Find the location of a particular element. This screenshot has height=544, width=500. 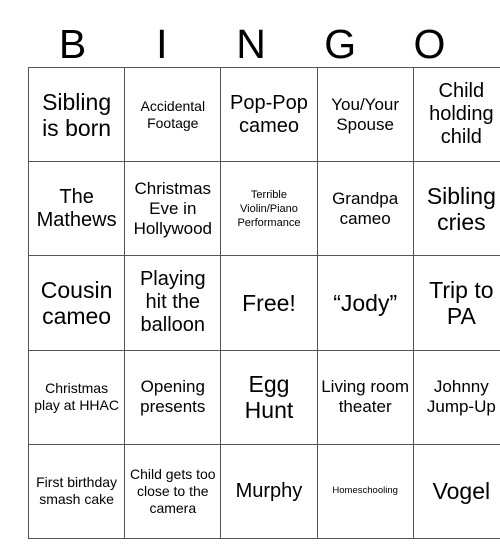

bingo-cell-label: Trip to PA is located at coordinates (461, 302).